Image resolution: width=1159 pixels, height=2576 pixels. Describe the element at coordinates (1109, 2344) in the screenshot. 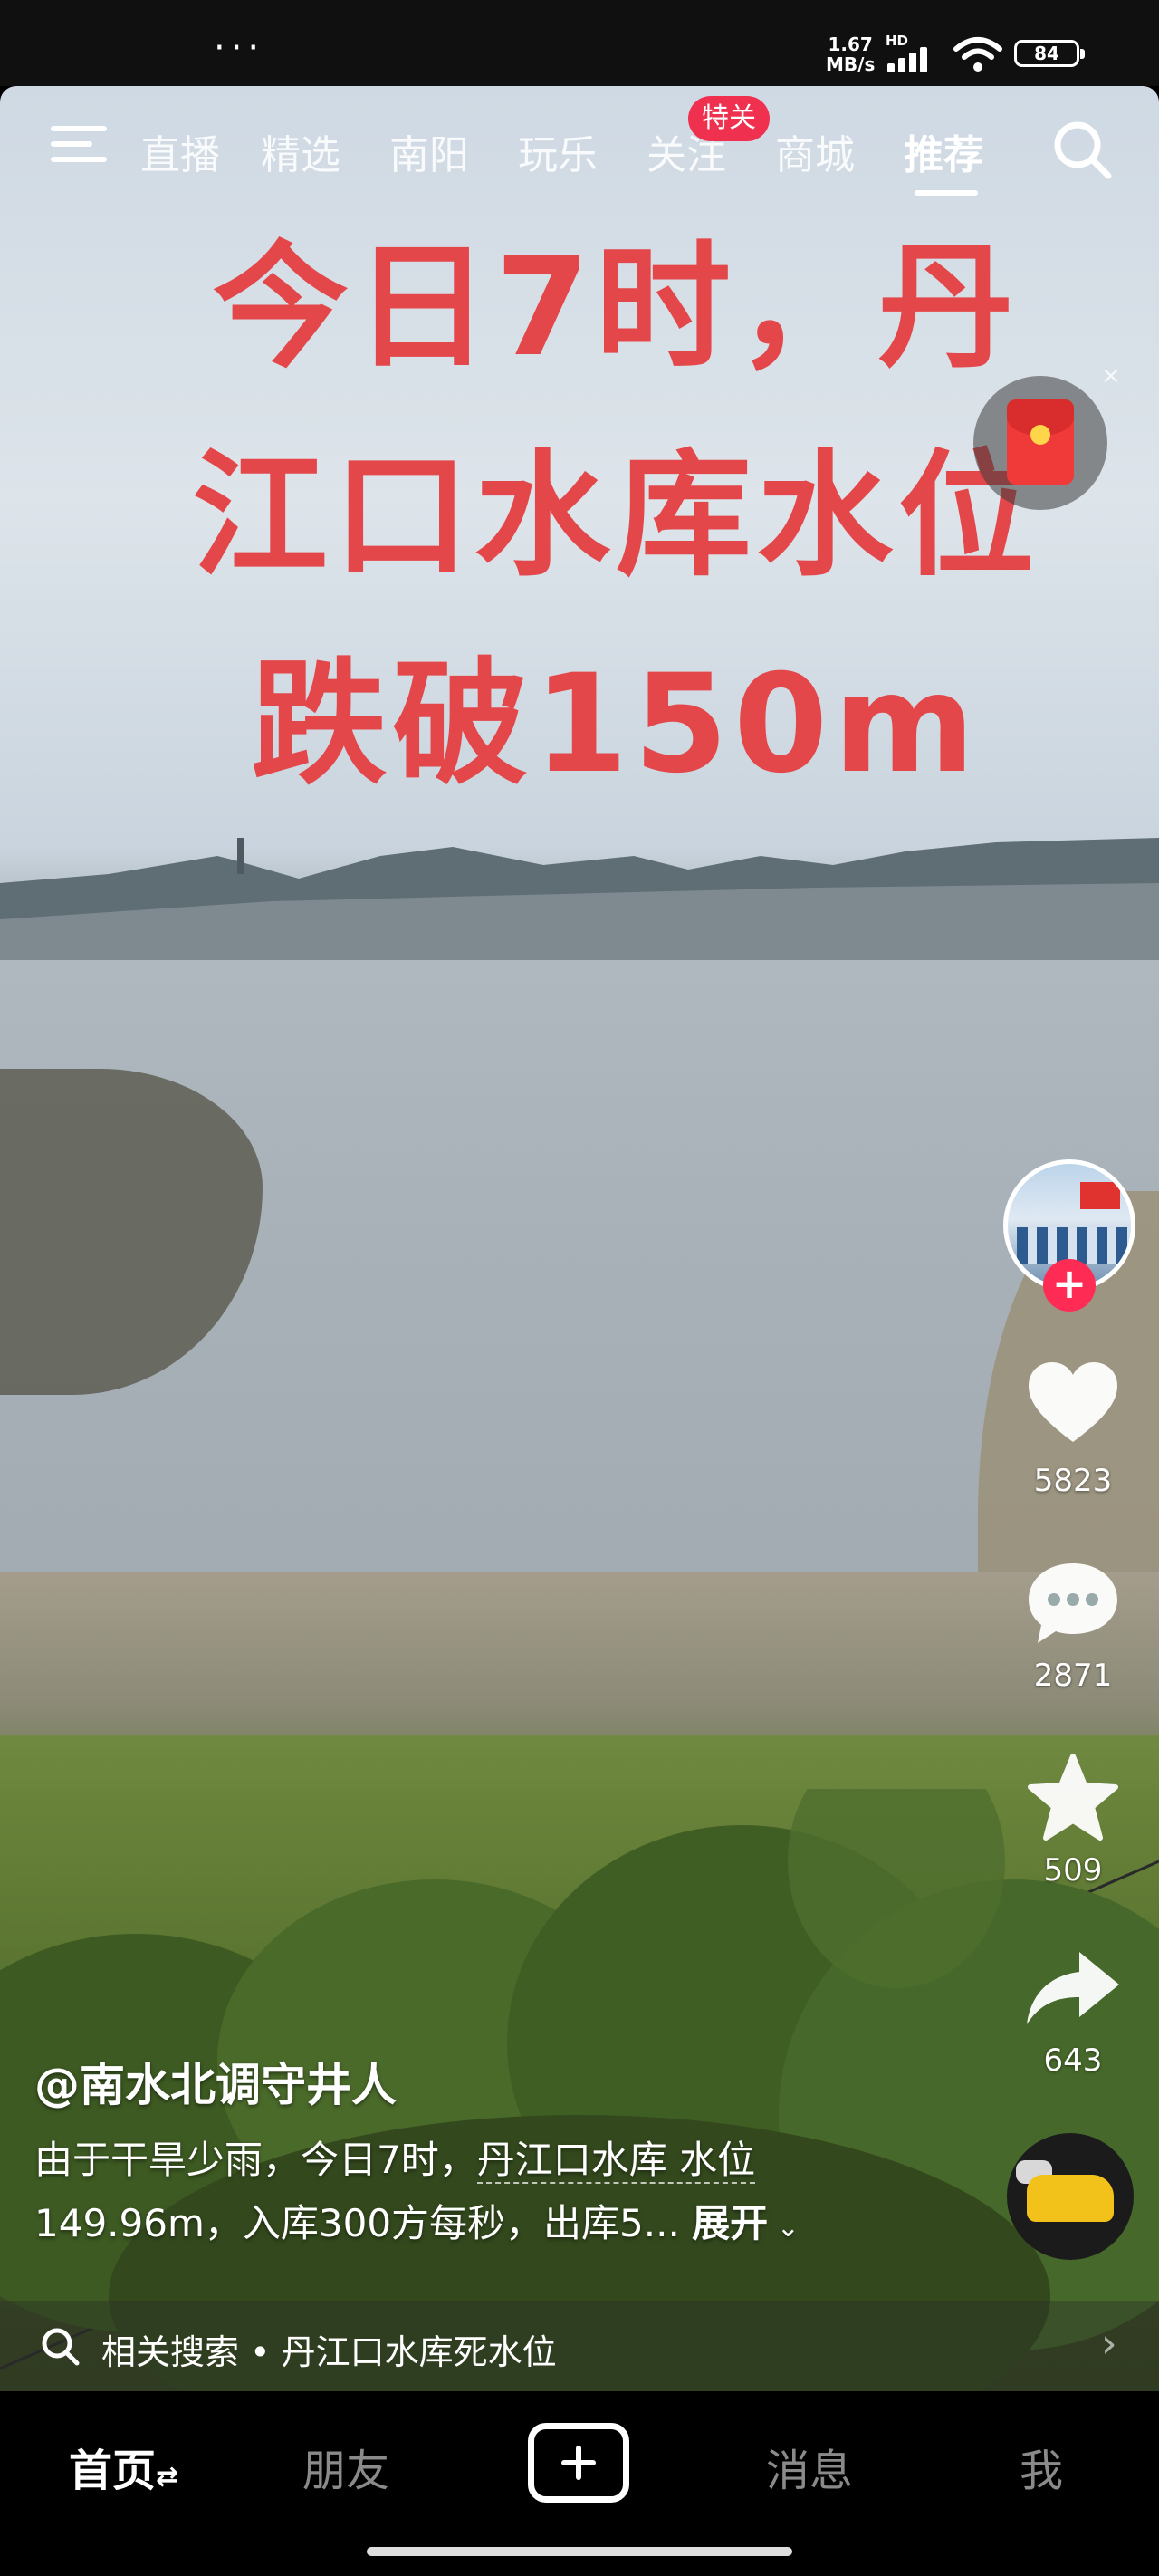

I see `chevron-right-icon: ›` at that location.